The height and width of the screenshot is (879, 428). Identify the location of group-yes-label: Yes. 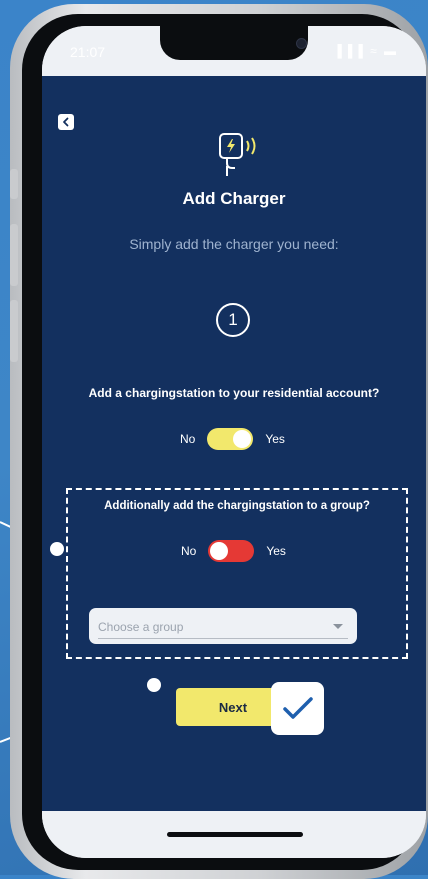
(276, 551).